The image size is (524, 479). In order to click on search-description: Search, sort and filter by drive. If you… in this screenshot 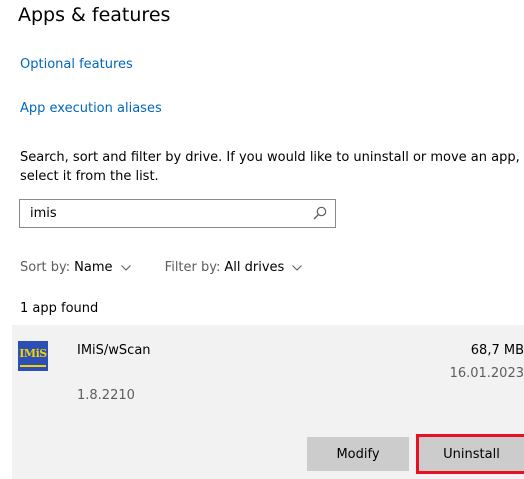, I will do `click(270, 167)`.